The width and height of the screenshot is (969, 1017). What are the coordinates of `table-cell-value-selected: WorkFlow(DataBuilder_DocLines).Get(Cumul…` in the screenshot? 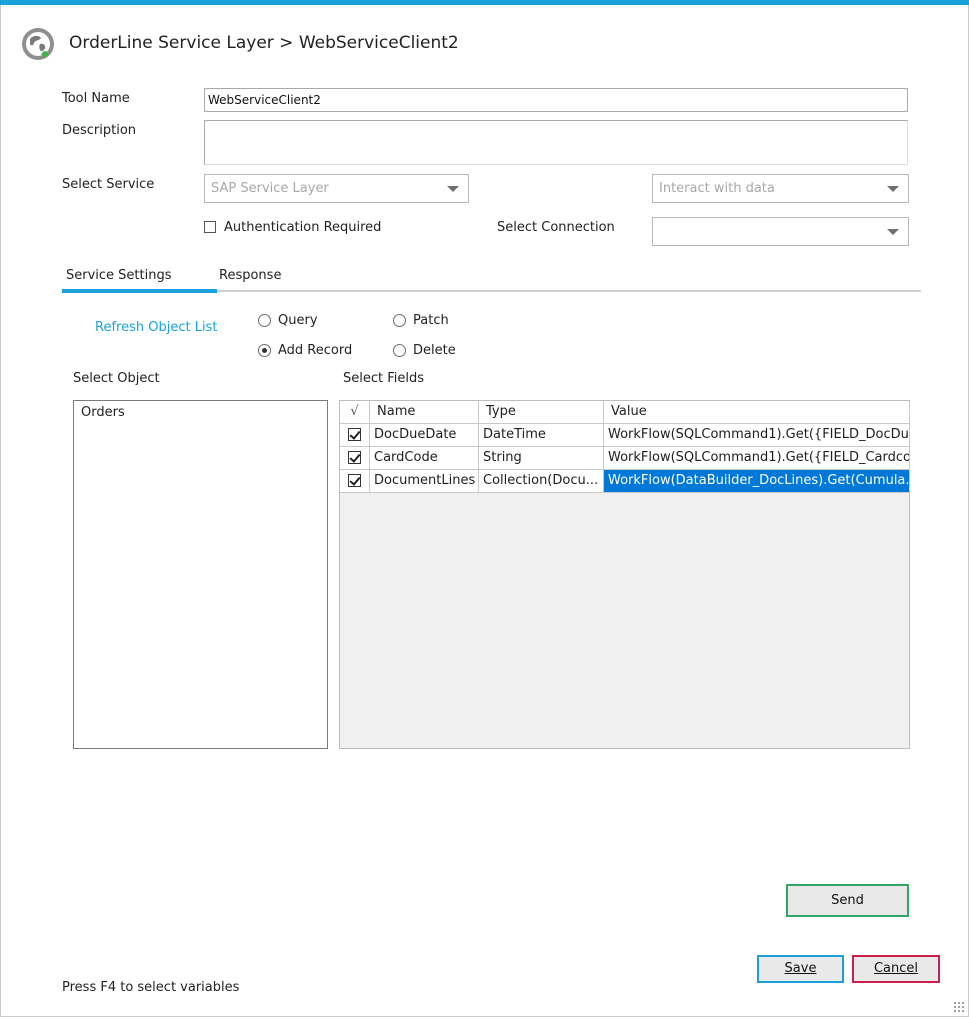 It's located at (757, 481).